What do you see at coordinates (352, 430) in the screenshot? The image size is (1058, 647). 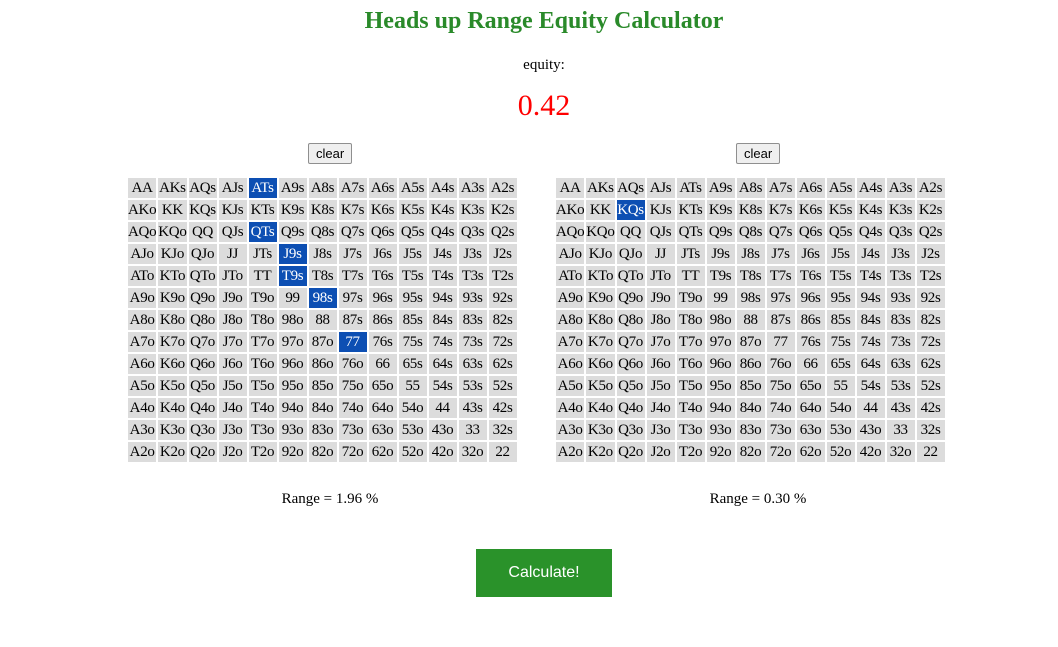 I see `left-hand-cell-73o: 73o` at bounding box center [352, 430].